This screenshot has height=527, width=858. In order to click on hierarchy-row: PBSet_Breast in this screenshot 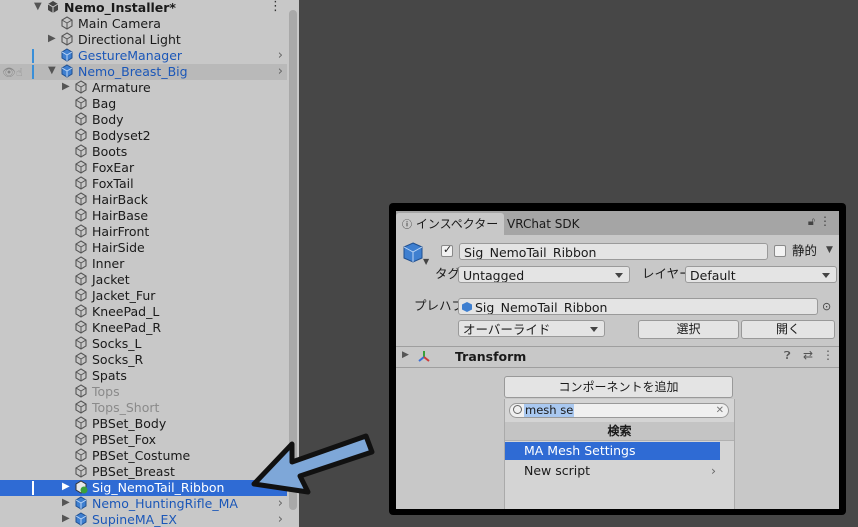, I will do `click(143, 472)`.